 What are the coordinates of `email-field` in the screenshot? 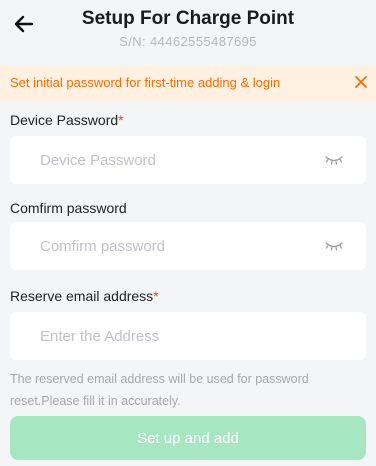 It's located at (188, 336).